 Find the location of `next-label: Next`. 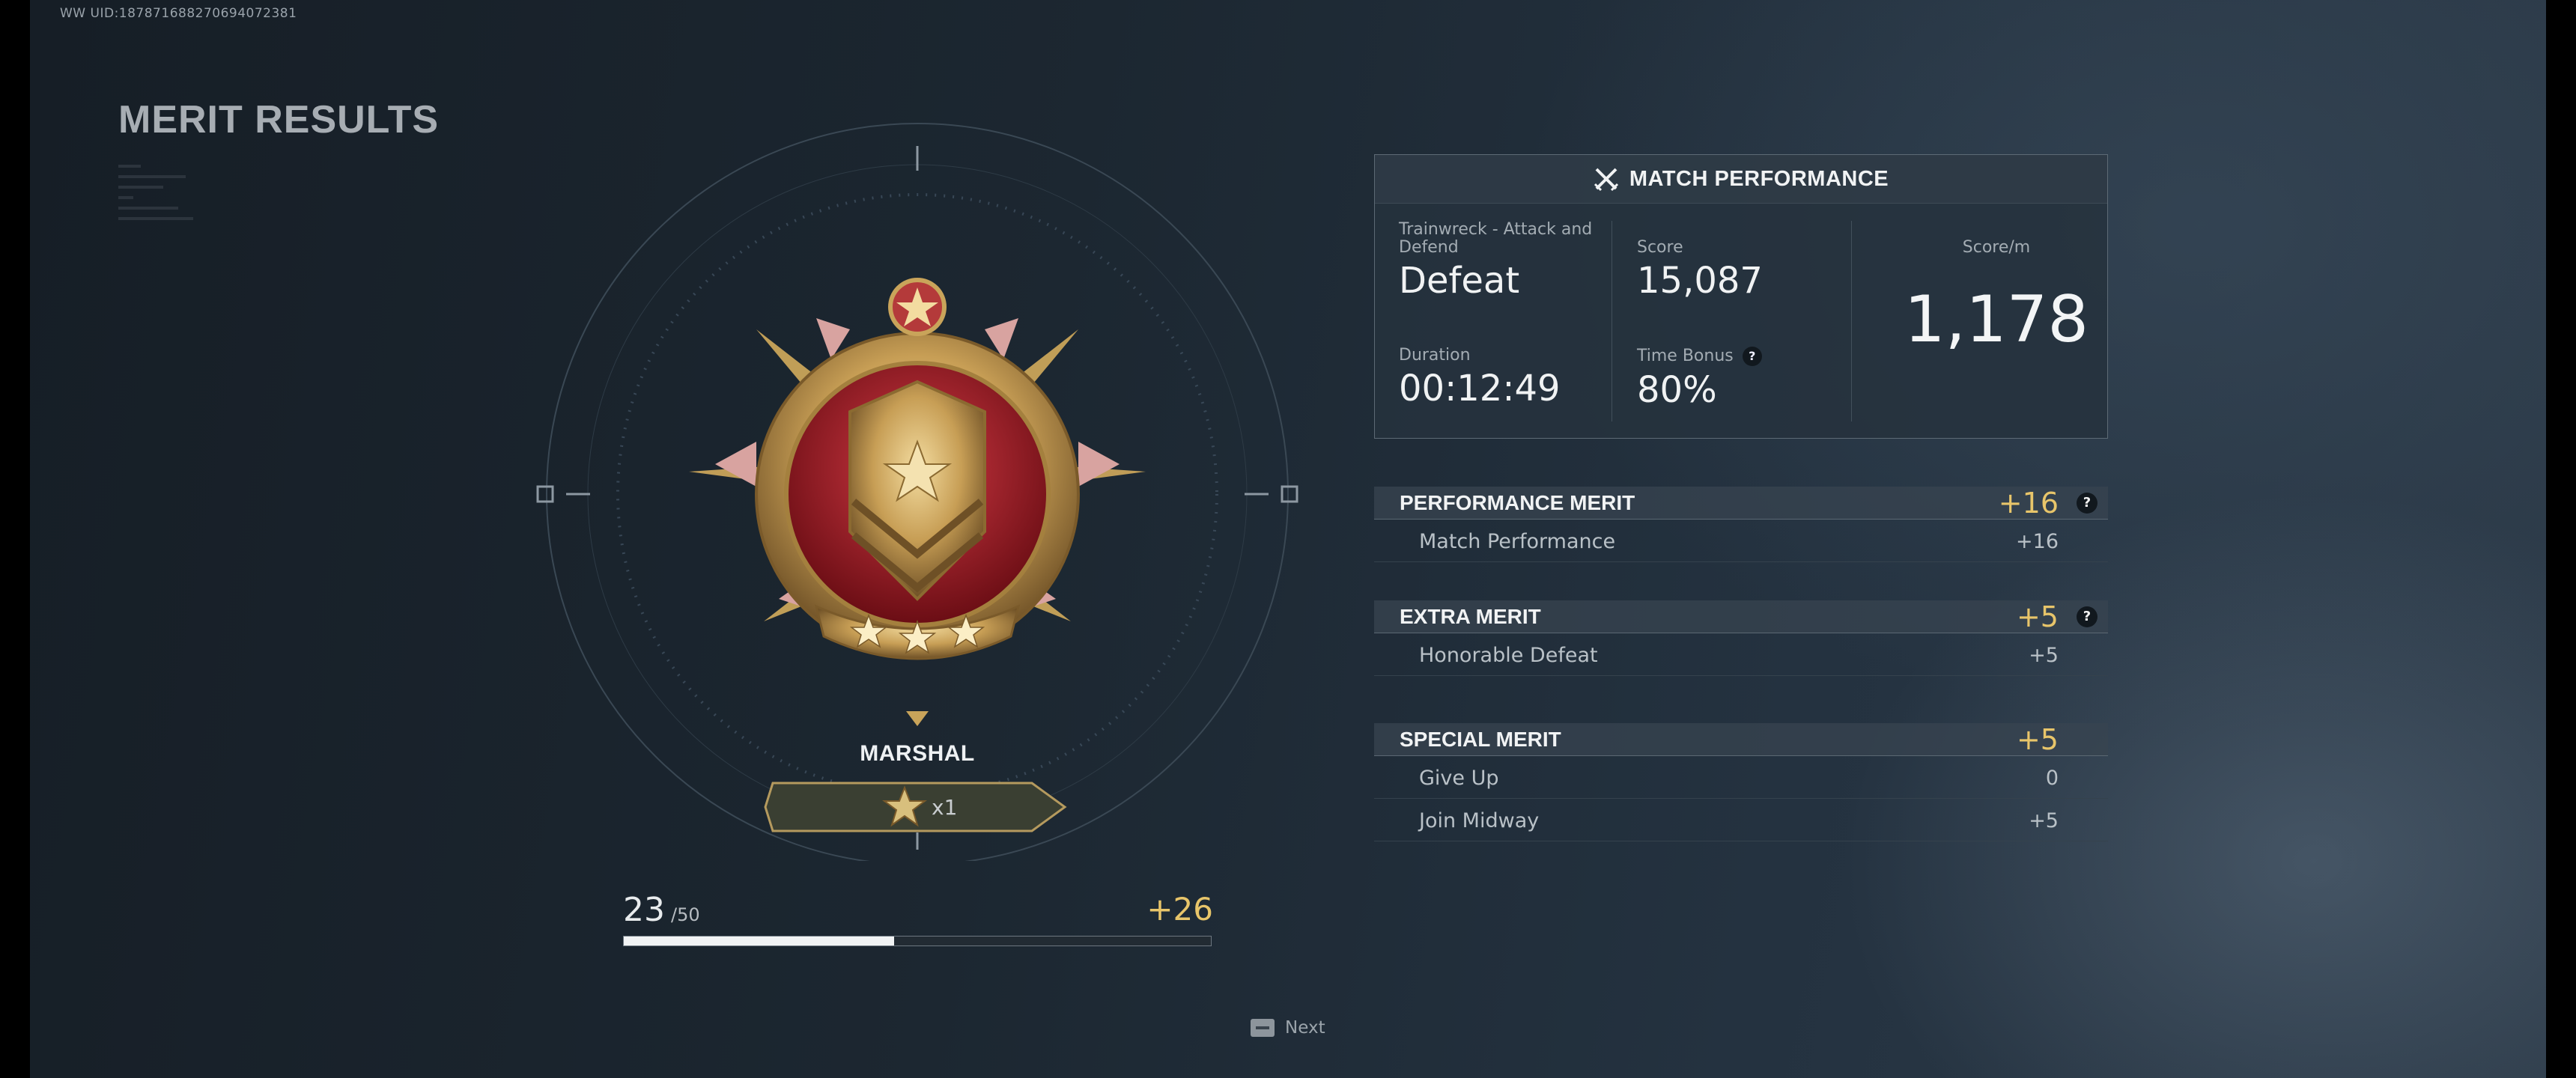

next-label: Next is located at coordinates (1305, 1028).